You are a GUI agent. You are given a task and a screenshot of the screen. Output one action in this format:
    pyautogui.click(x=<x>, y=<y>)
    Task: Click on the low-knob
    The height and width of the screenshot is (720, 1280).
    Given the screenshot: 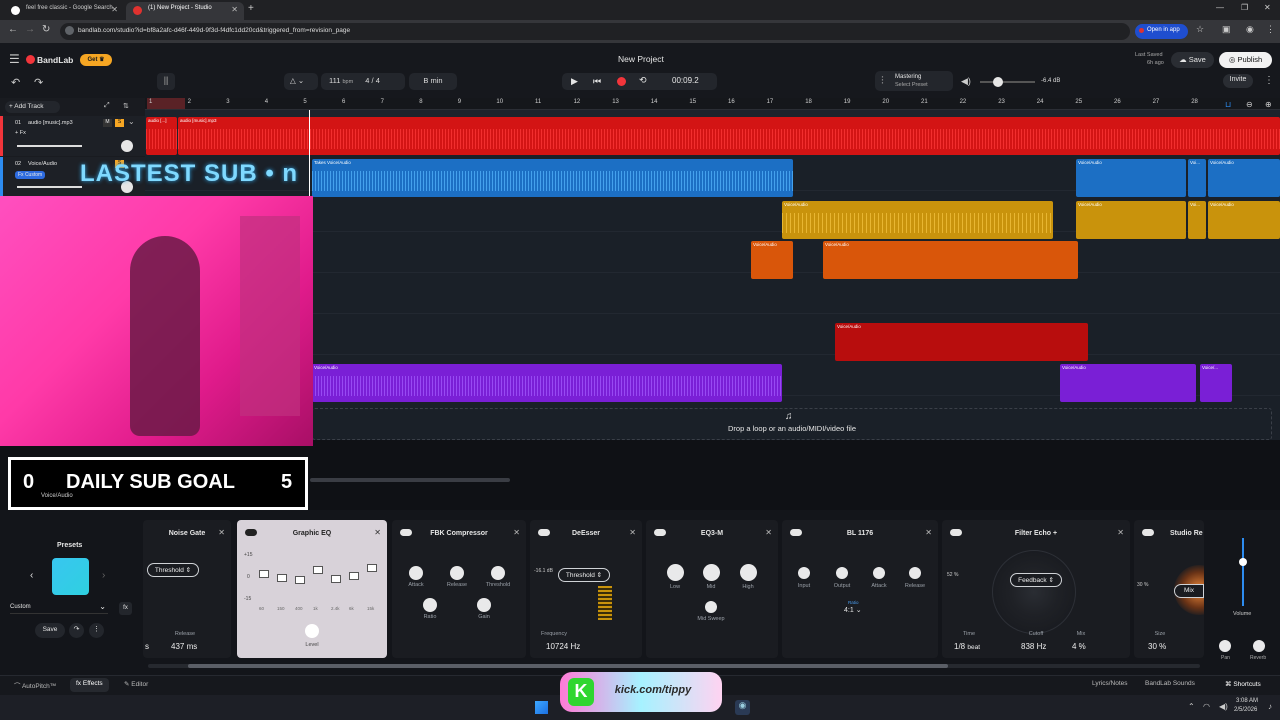 What is the action you would take?
    pyautogui.click(x=675, y=572)
    